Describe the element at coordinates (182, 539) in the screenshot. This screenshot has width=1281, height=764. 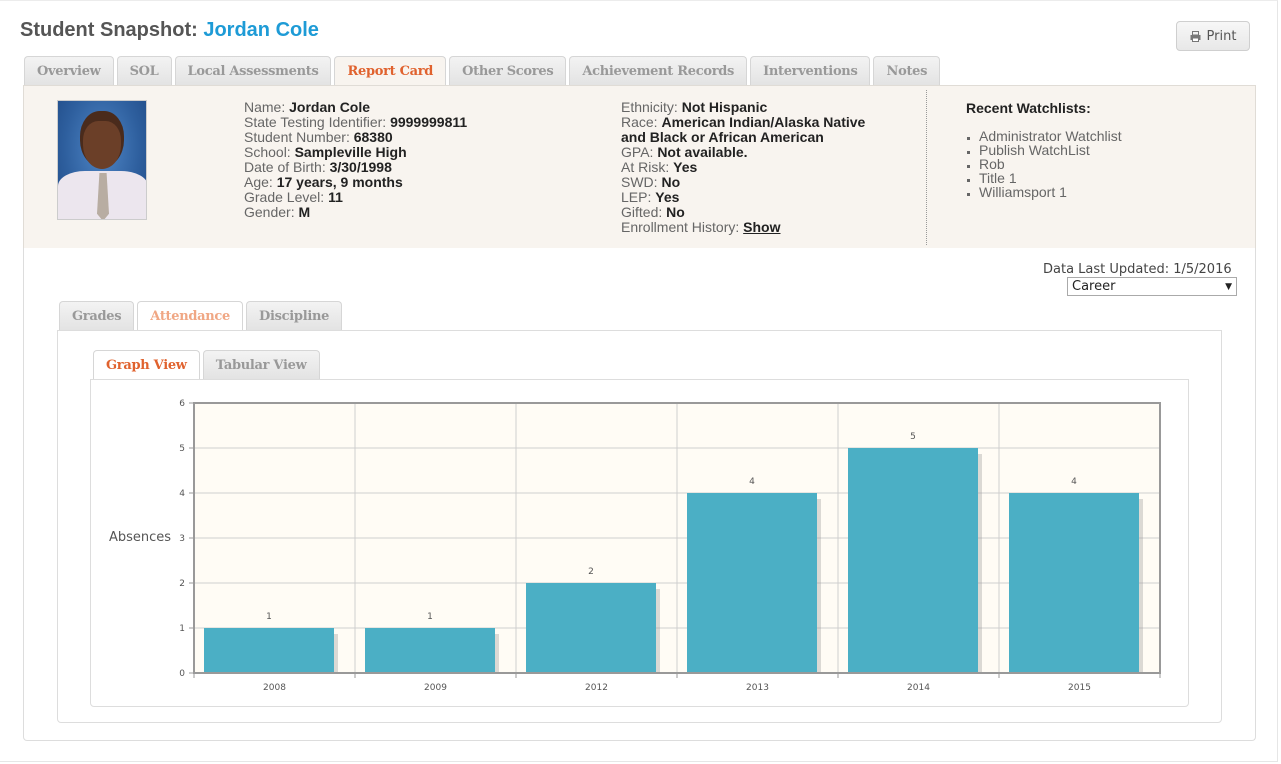
I see `y-tick-label: 3` at that location.